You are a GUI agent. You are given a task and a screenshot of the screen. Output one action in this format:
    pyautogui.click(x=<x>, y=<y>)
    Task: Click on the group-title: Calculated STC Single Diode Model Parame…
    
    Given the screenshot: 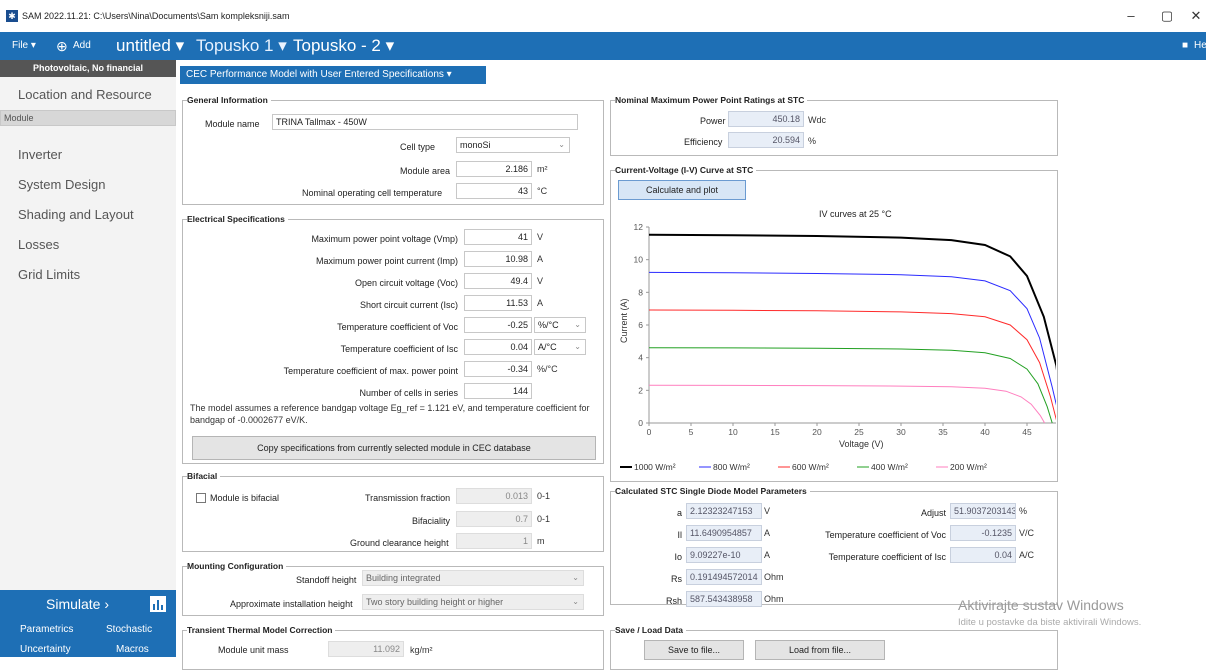 What is the action you would take?
    pyautogui.click(x=712, y=491)
    